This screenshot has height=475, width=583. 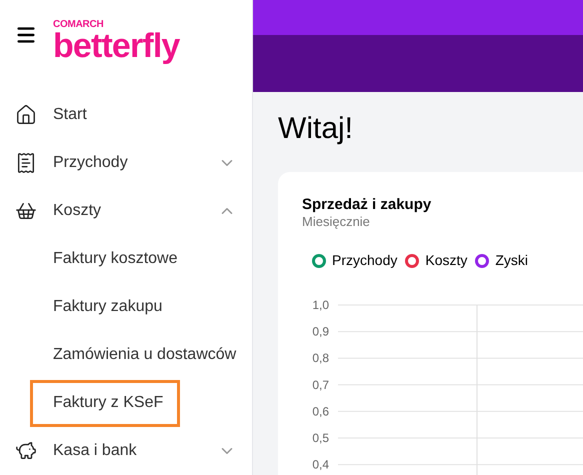 What do you see at coordinates (116, 46) in the screenshot?
I see `product-logo: betterfly` at bounding box center [116, 46].